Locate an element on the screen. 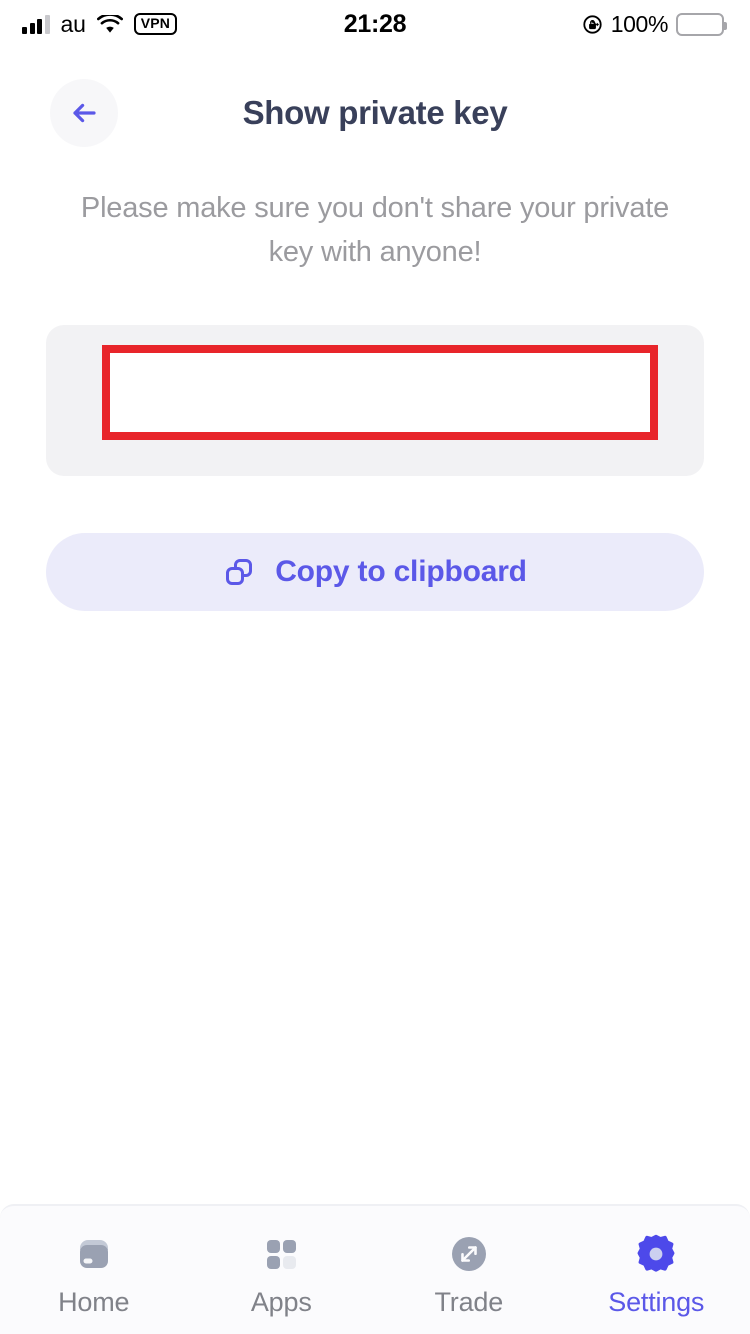  private-key-redaction-box is located at coordinates (380, 392).